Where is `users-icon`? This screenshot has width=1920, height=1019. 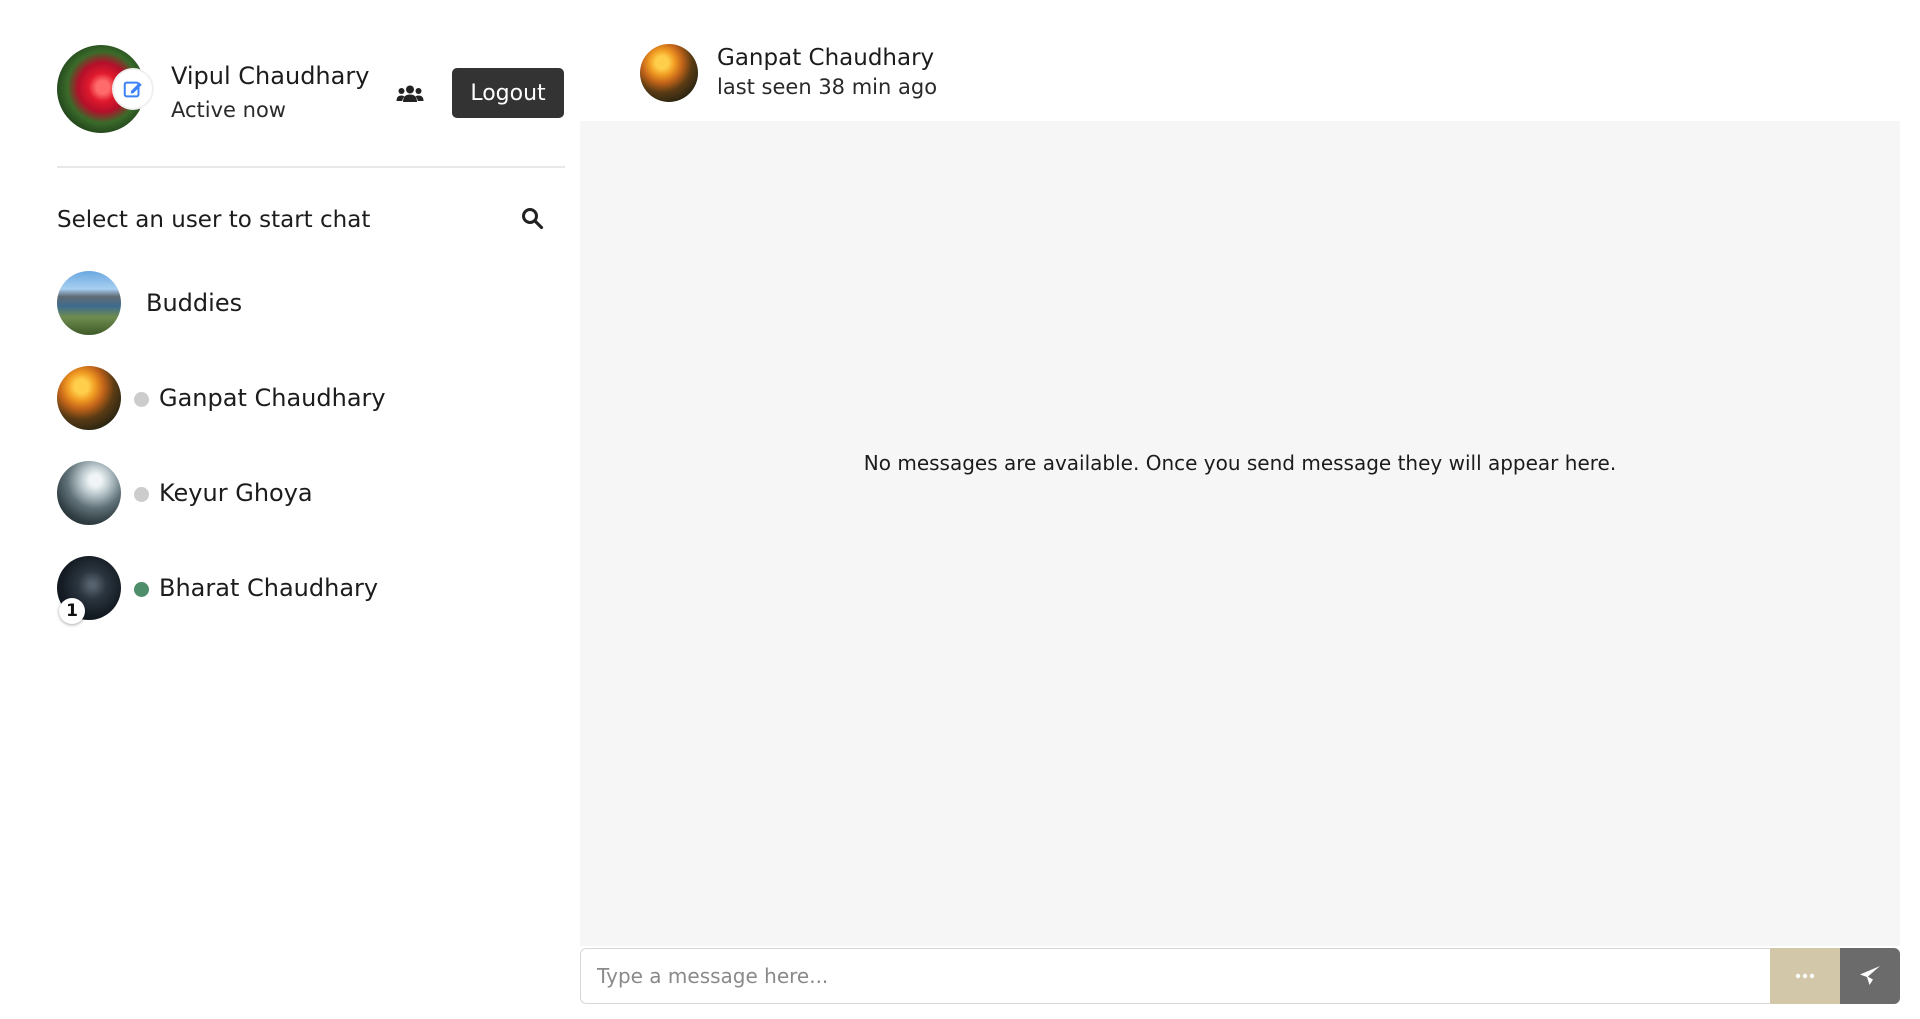
users-icon is located at coordinates (410, 93).